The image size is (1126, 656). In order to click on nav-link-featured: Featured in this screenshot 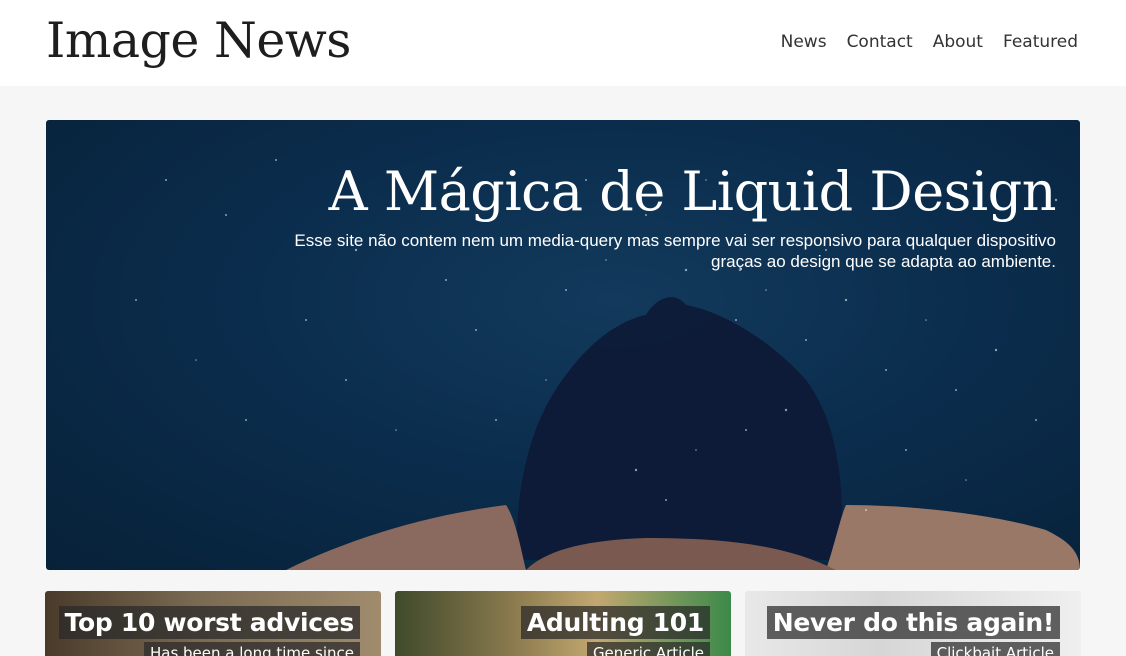, I will do `click(1040, 42)`.